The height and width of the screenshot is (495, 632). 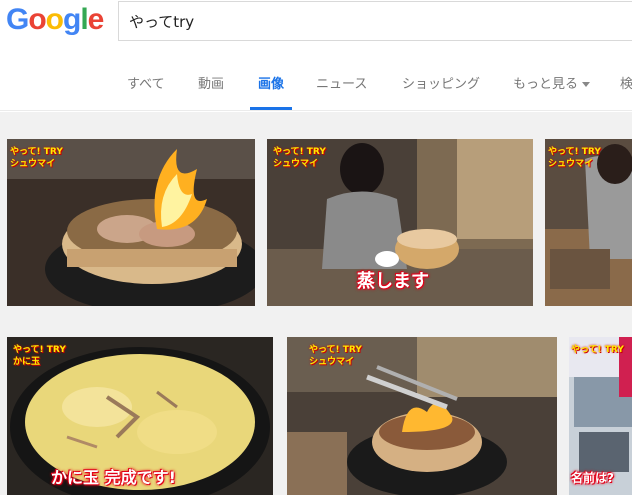 I want to click on logo-letter: g, so click(x=72, y=19).